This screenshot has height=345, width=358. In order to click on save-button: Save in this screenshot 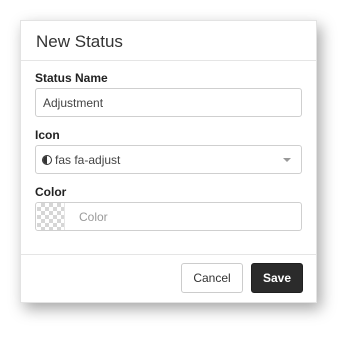, I will do `click(277, 278)`.